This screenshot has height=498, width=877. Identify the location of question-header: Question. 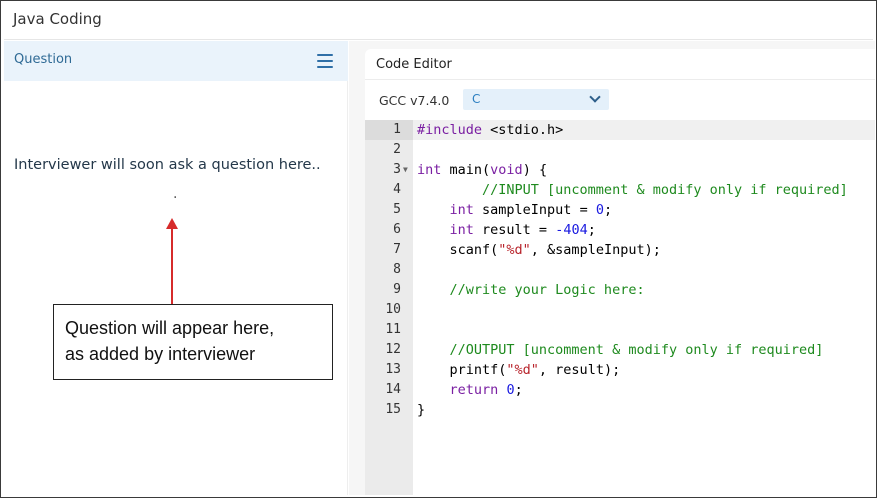
(176, 61).